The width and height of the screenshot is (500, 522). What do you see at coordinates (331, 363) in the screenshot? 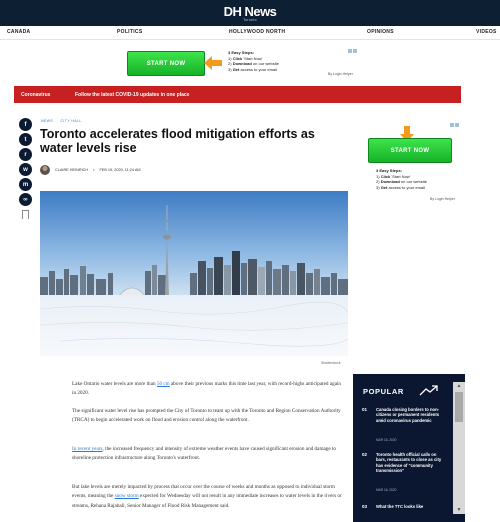
I see `photo-credit: Shutterstock` at bounding box center [331, 363].